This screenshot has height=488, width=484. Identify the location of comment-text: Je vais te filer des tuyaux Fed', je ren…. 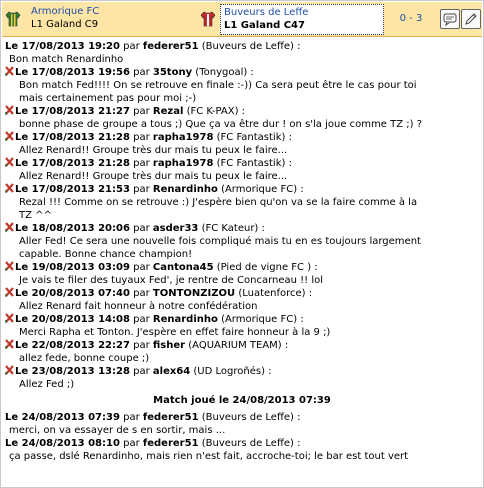
(171, 280).